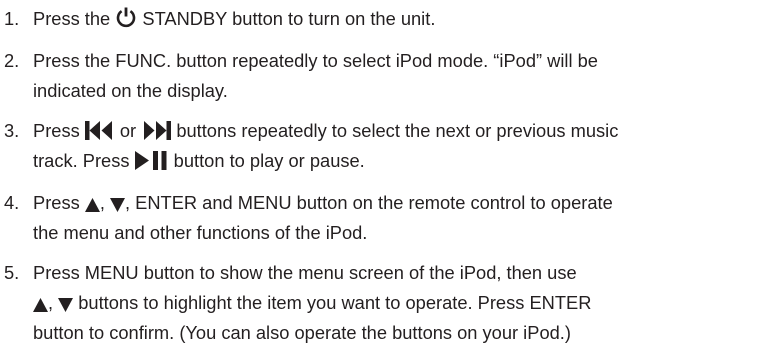 Image resolution: width=771 pixels, height=348 pixels. I want to click on text-run: or, so click(128, 130).